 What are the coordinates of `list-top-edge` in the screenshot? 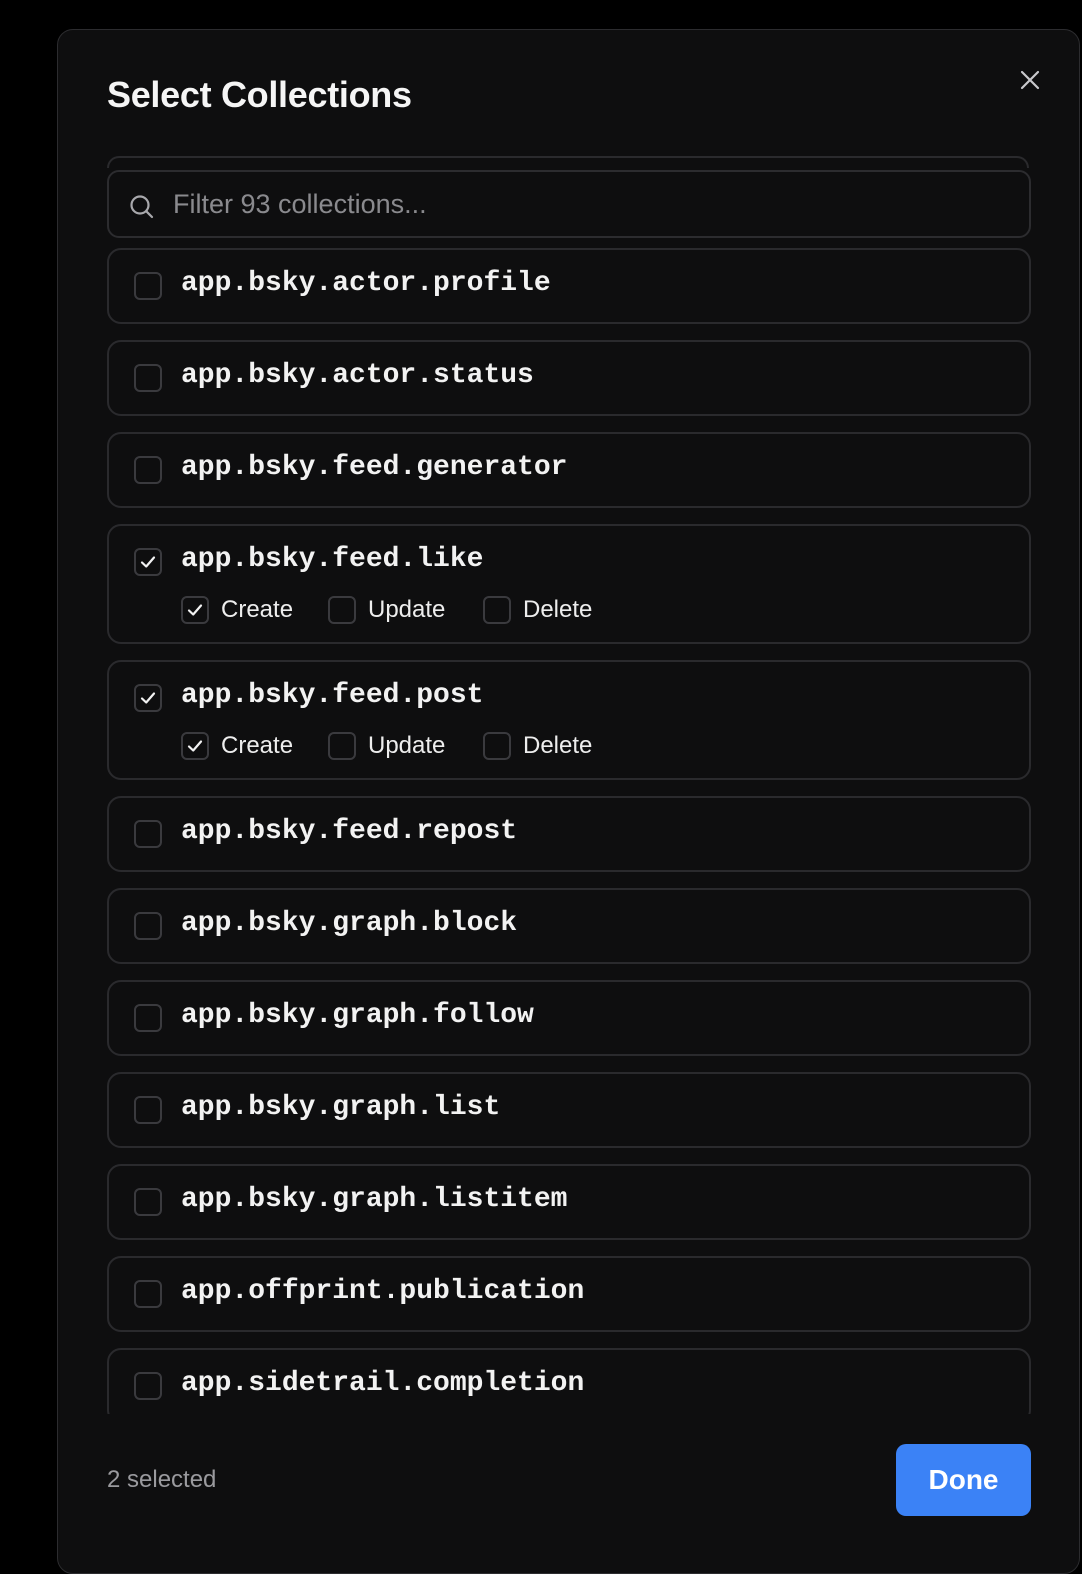 It's located at (568, 162).